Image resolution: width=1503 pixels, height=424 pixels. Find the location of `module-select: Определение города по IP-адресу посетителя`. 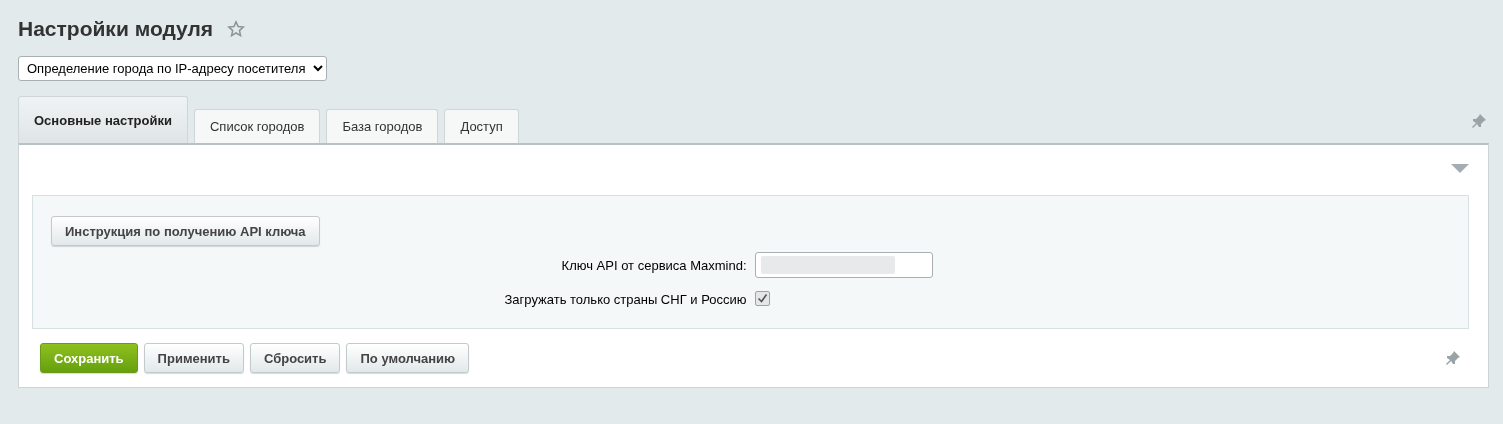

module-select: Определение города по IP-адресу посетителя is located at coordinates (172, 68).